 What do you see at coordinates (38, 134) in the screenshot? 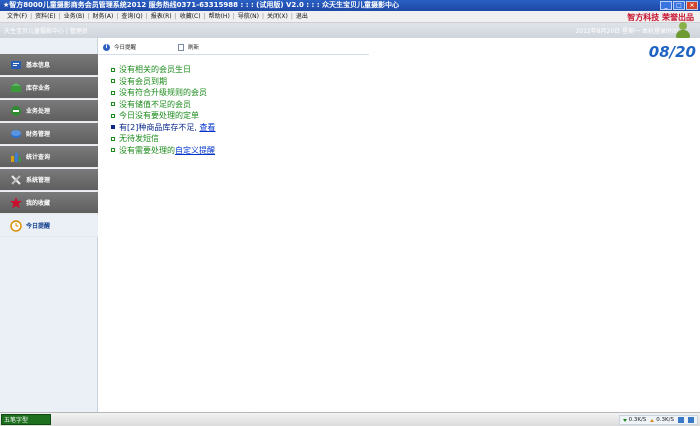
I see `sidebar-item-label: 财务管理` at bounding box center [38, 134].